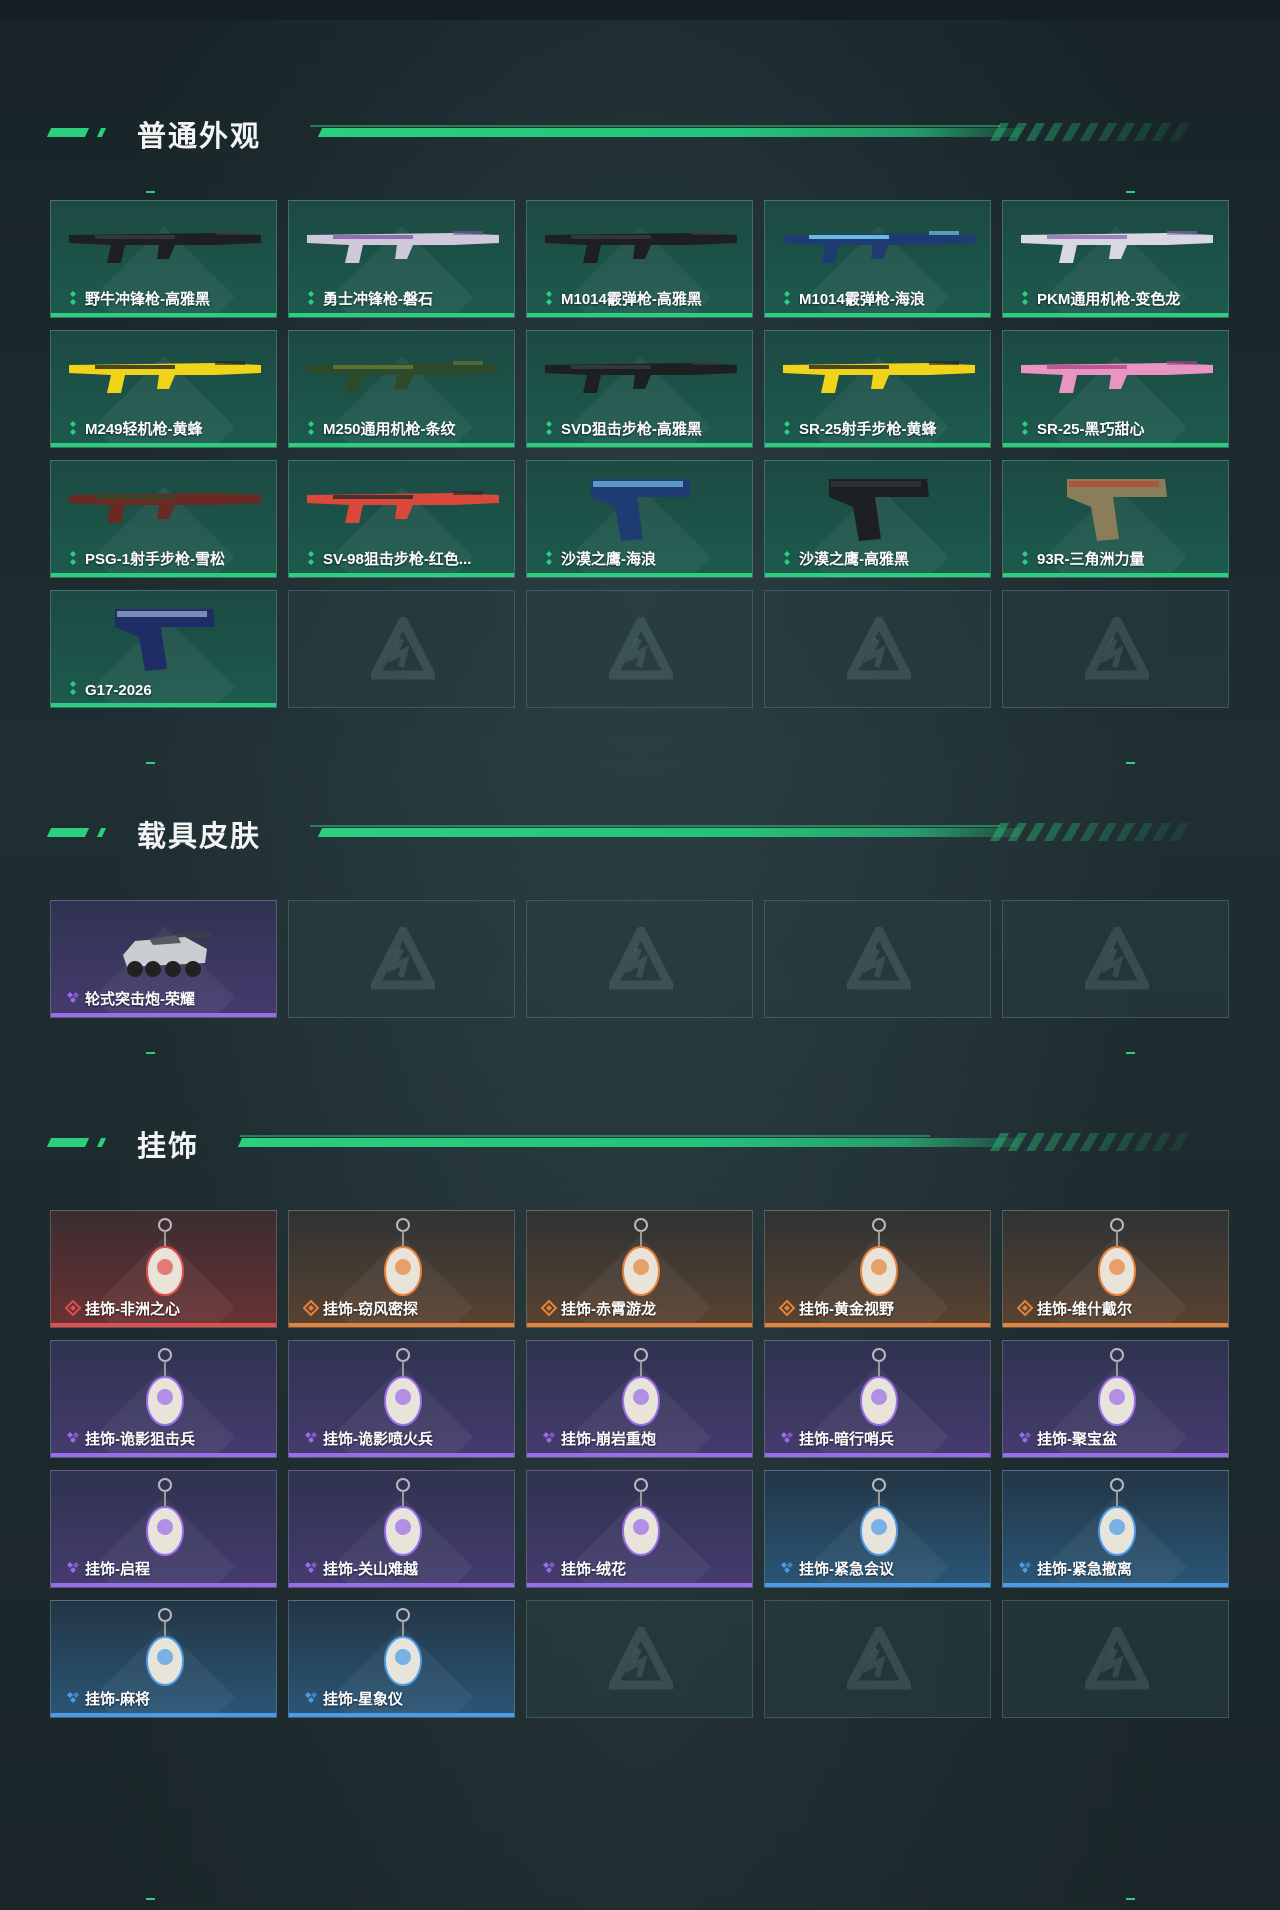 Image resolution: width=1280 pixels, height=1910 pixels. What do you see at coordinates (163, 1269) in the screenshot?
I see `item-card: 挂饰-非洲之心` at bounding box center [163, 1269].